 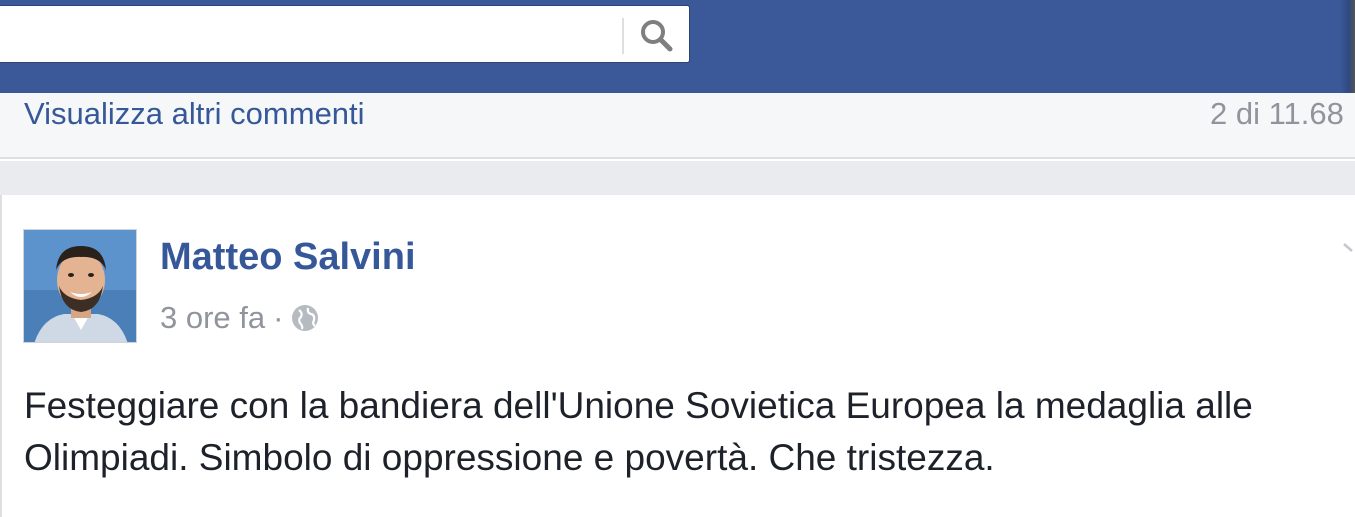 I want to click on search-input, so click(x=310, y=34).